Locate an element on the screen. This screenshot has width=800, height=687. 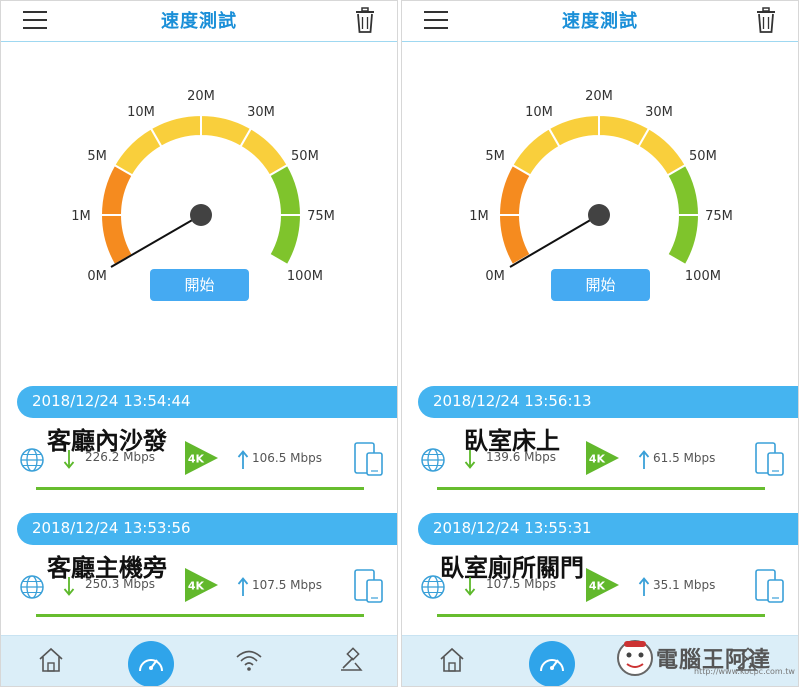
timestamp-bar: 2018/12/24 13:54:44 is located at coordinates (207, 402).